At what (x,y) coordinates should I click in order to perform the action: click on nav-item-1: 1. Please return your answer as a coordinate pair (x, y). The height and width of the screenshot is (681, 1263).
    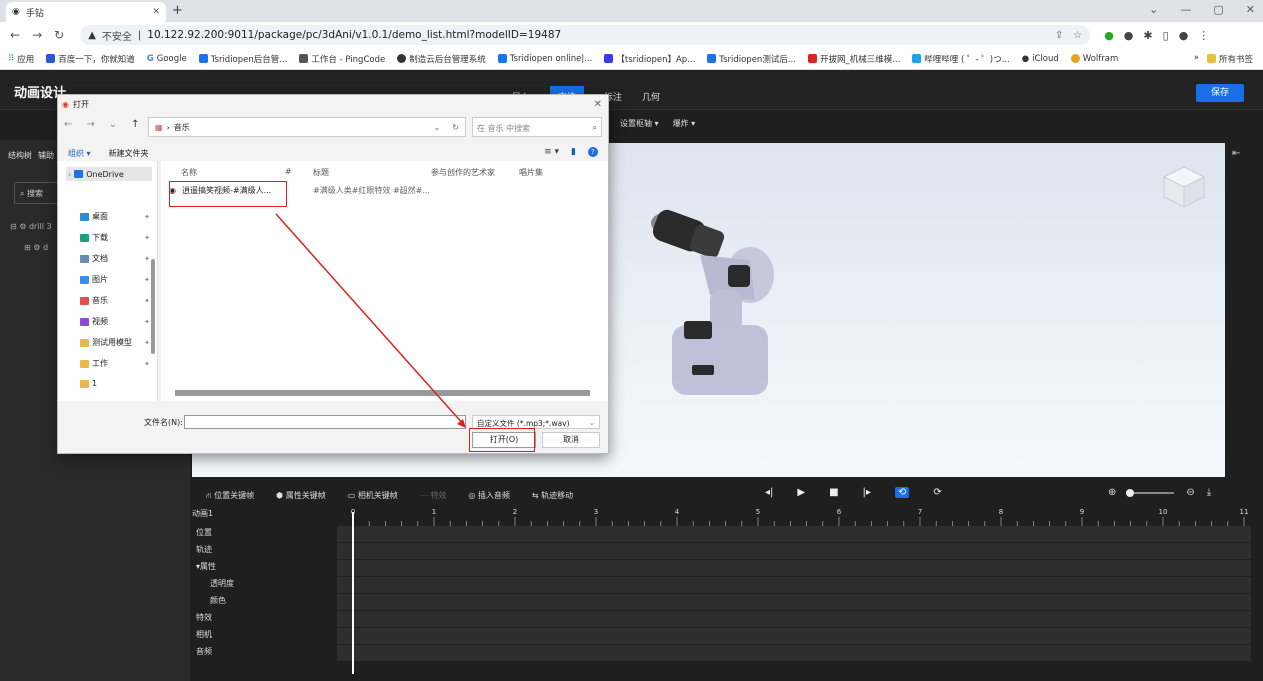
    Looking at the image, I should click on (115, 383).